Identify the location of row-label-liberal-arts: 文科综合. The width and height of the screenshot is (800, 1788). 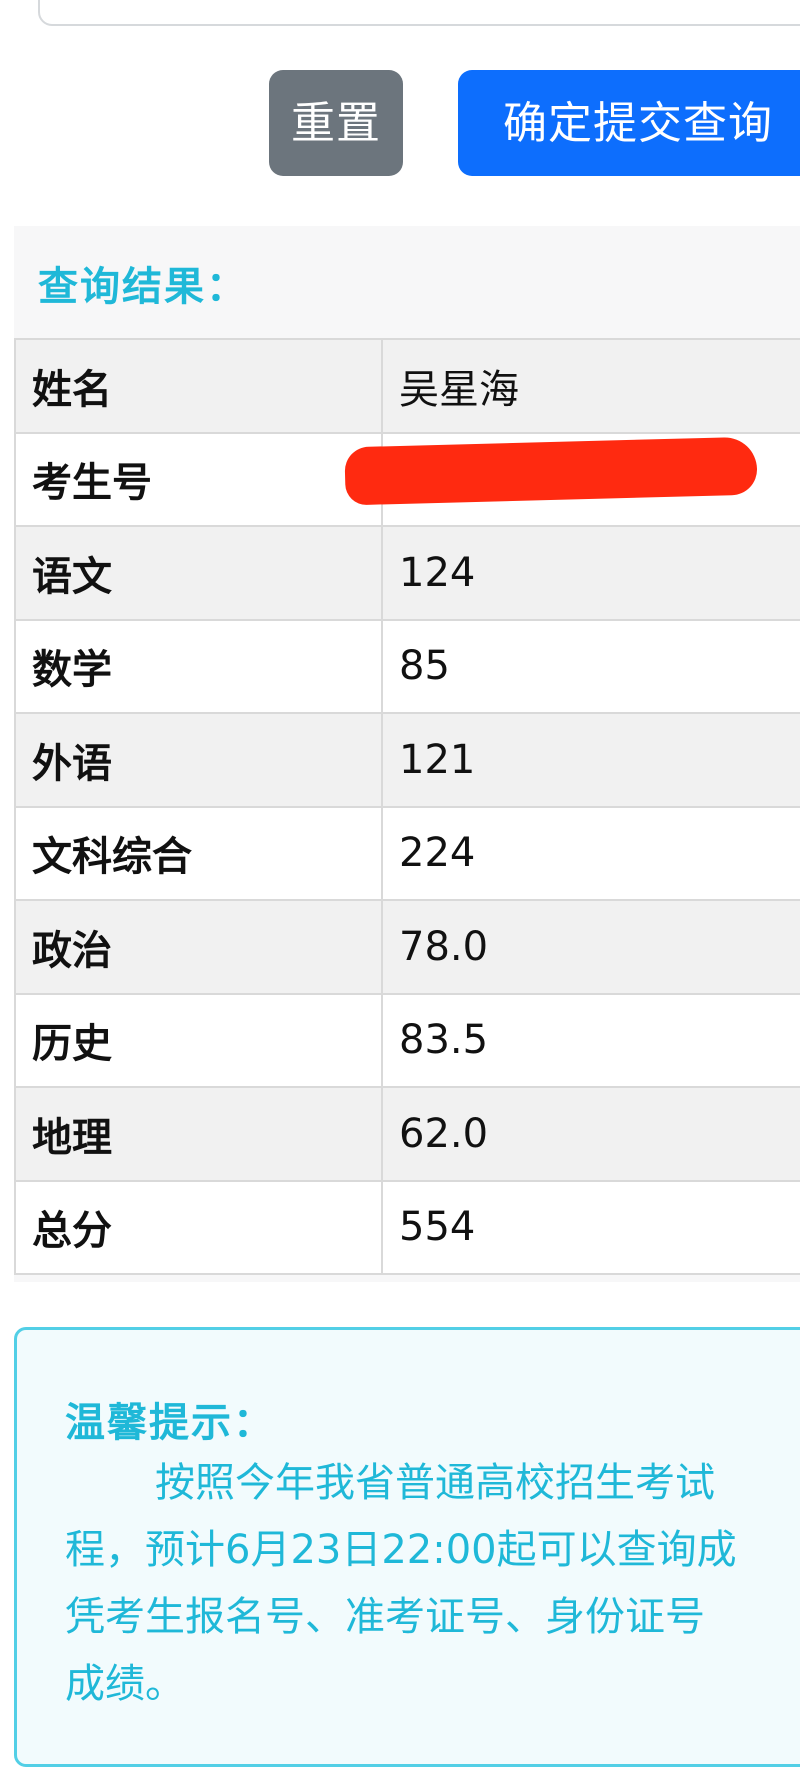
(198, 853).